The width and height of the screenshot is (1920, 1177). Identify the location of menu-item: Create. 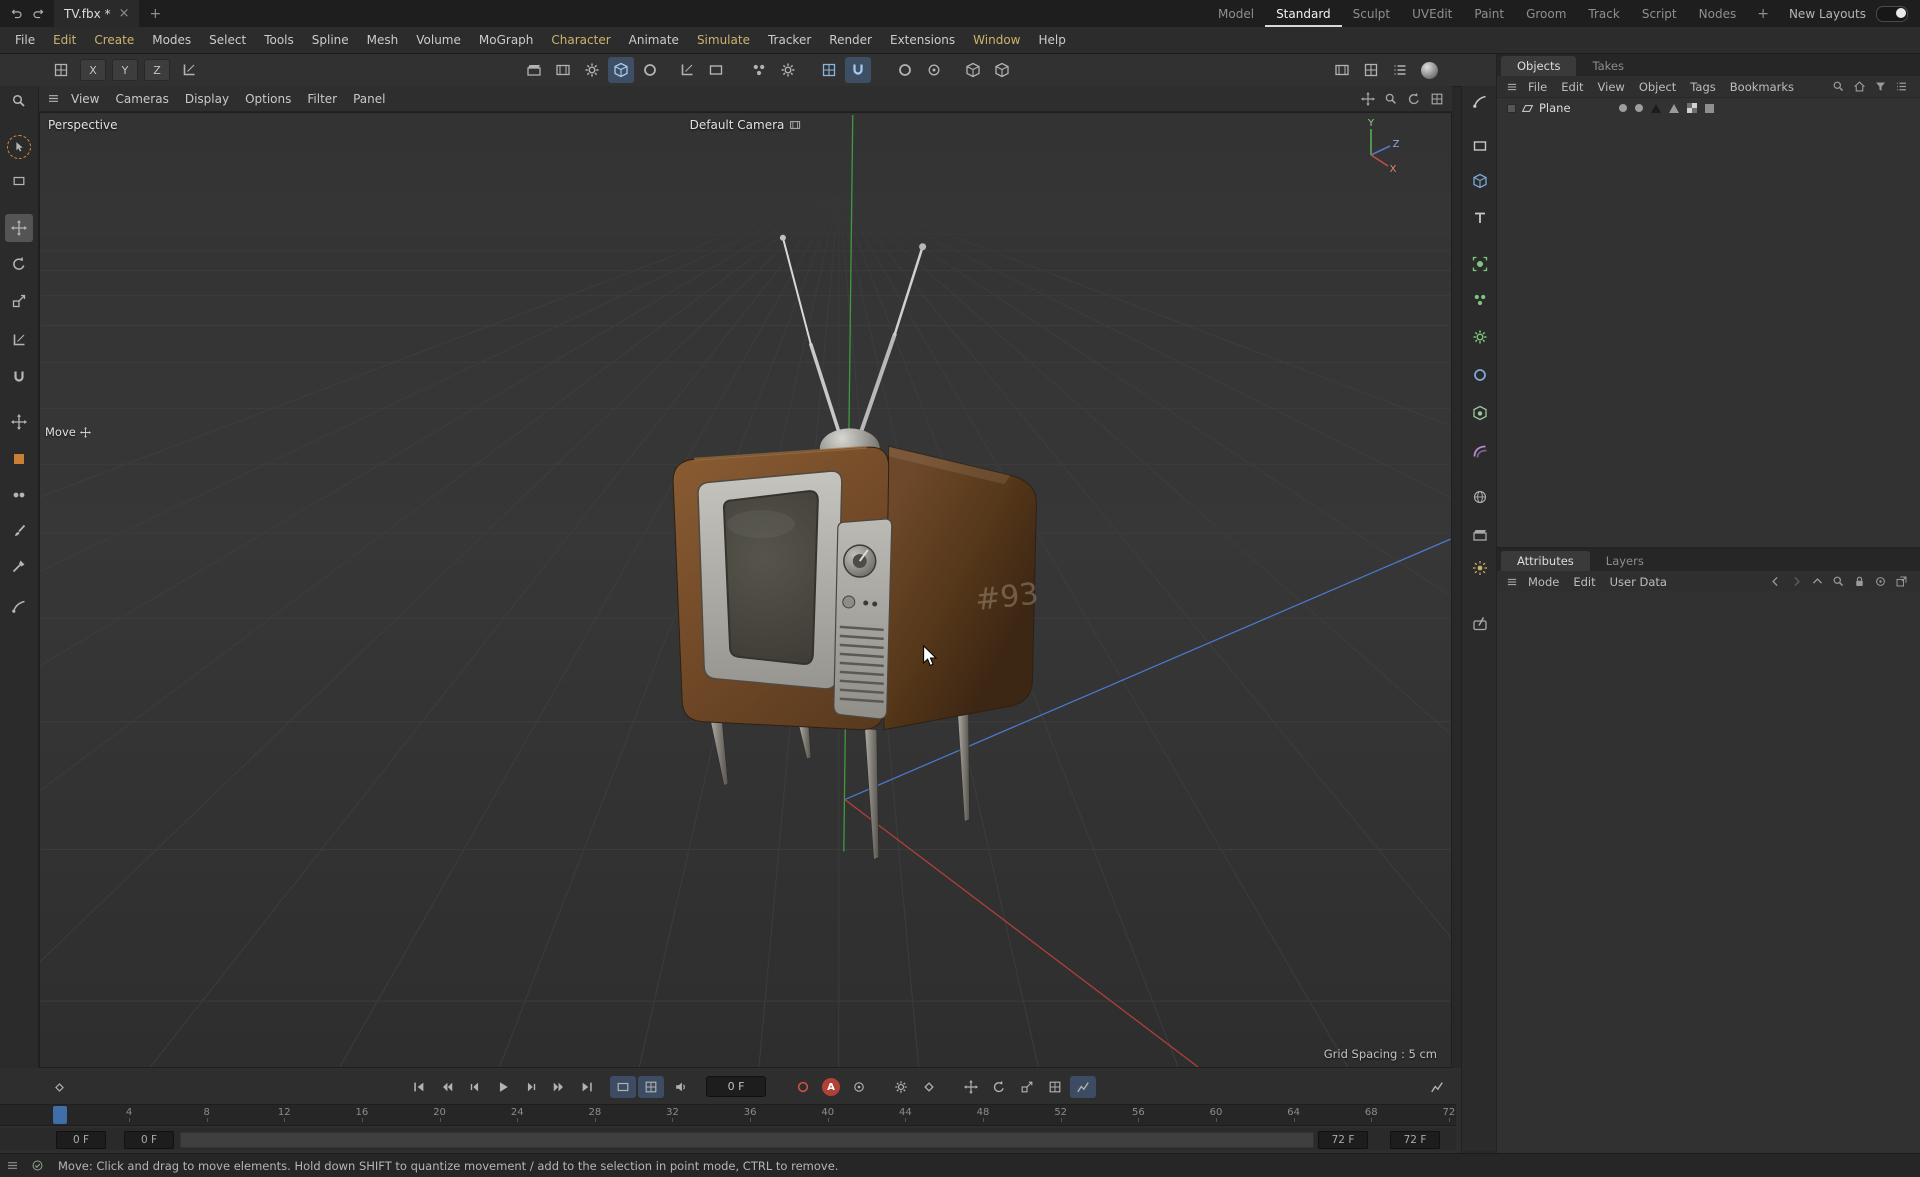
(114, 40).